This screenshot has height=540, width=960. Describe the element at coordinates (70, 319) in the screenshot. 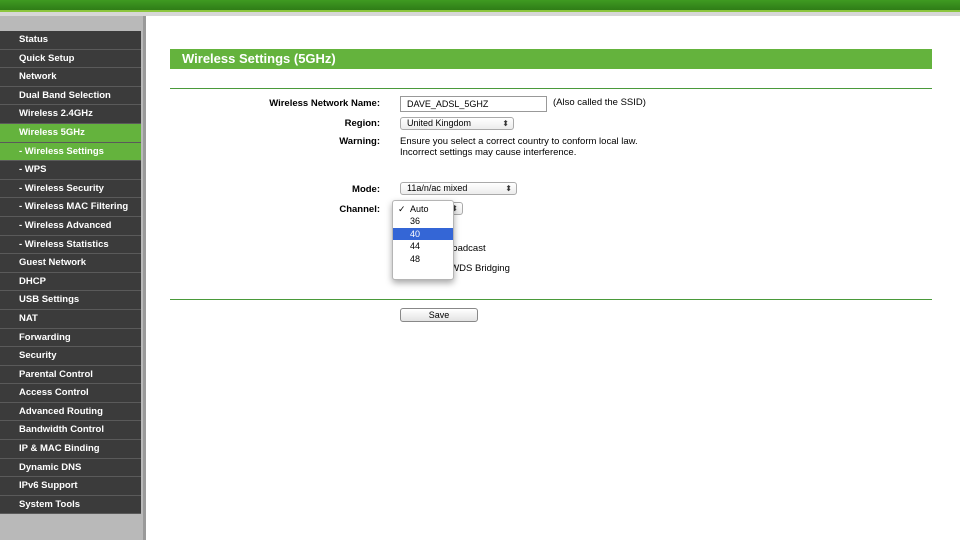

I see `sidebar-item-nat: NAT` at that location.